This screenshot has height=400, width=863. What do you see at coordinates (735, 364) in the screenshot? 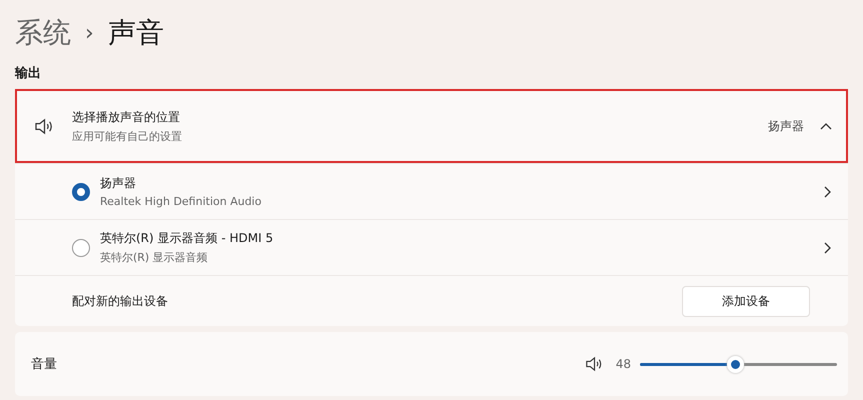
I see `slider-thumb` at bounding box center [735, 364].